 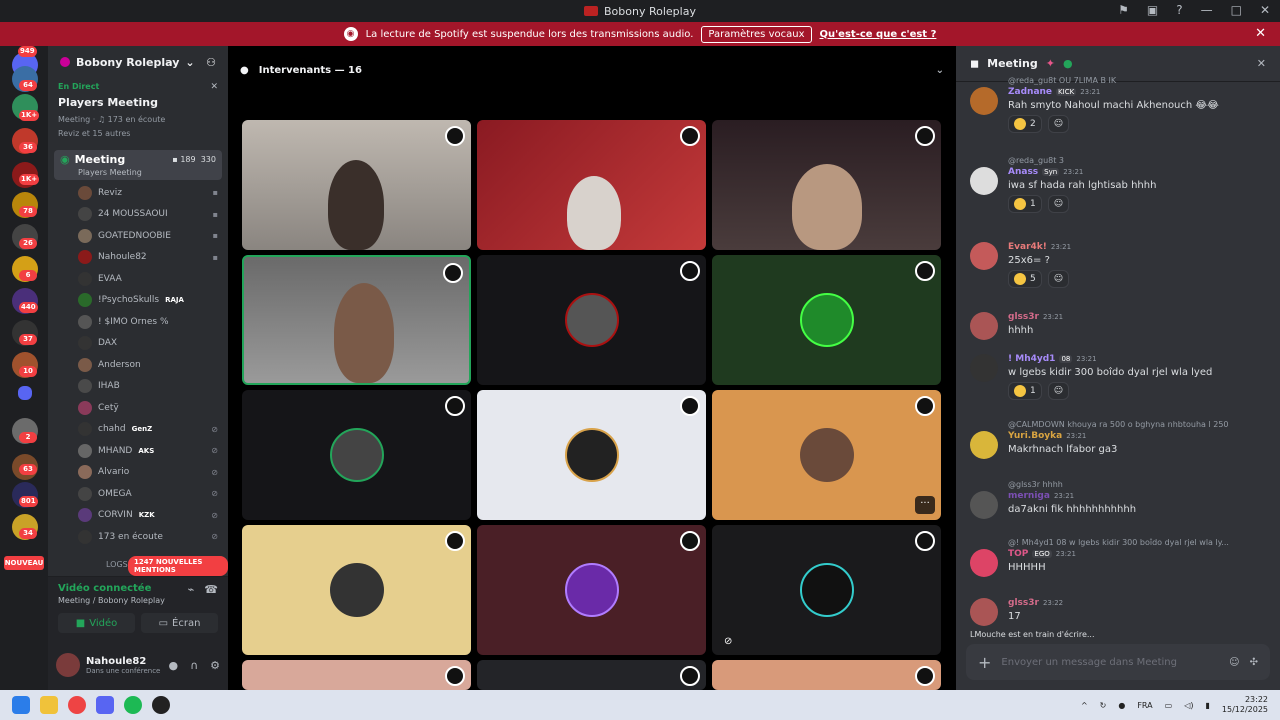 What do you see at coordinates (1179, 10) in the screenshot?
I see `help-icon: ?` at bounding box center [1179, 10].